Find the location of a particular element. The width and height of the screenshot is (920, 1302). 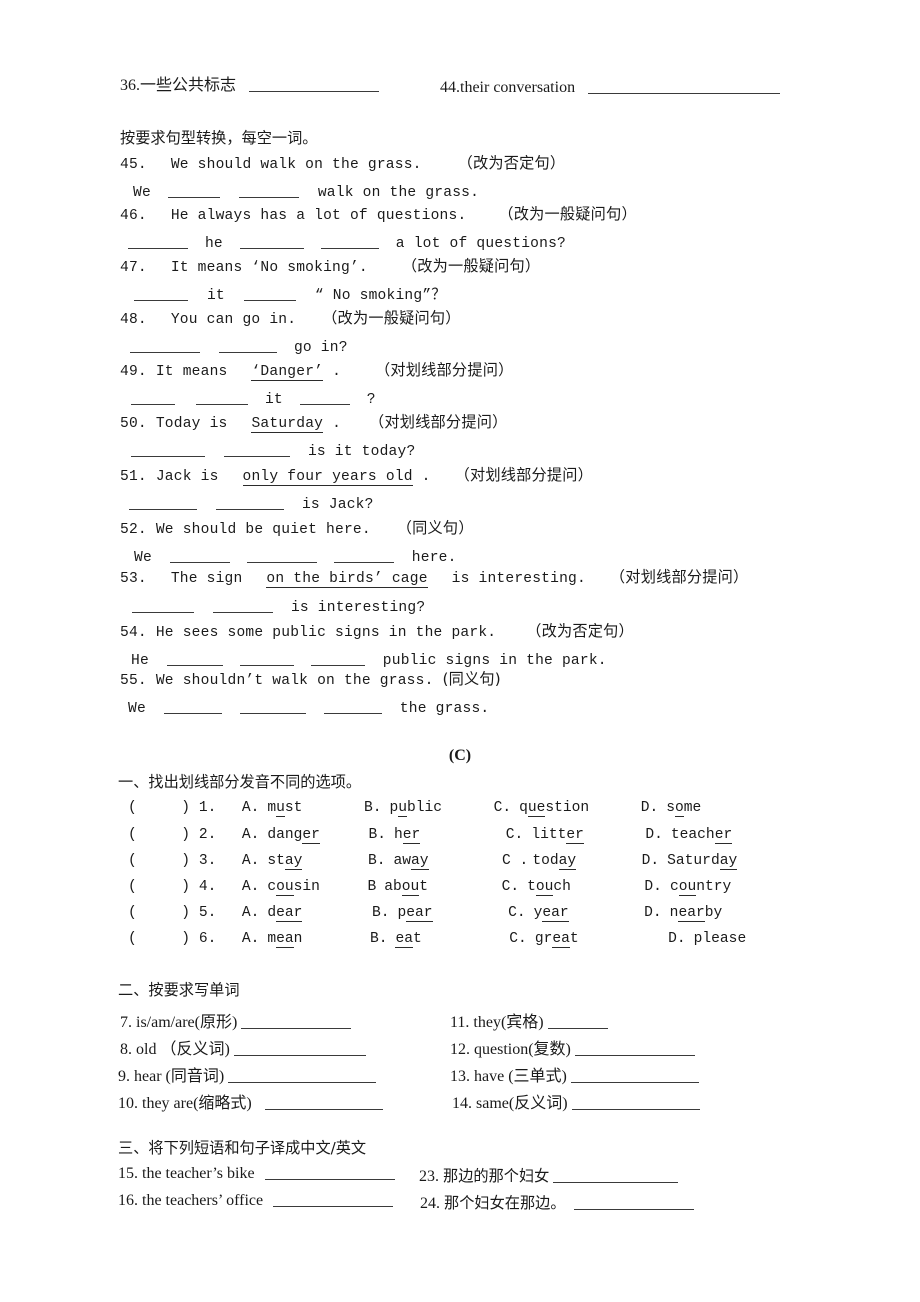

word-item-7-blank is located at coordinates (296, 1021).